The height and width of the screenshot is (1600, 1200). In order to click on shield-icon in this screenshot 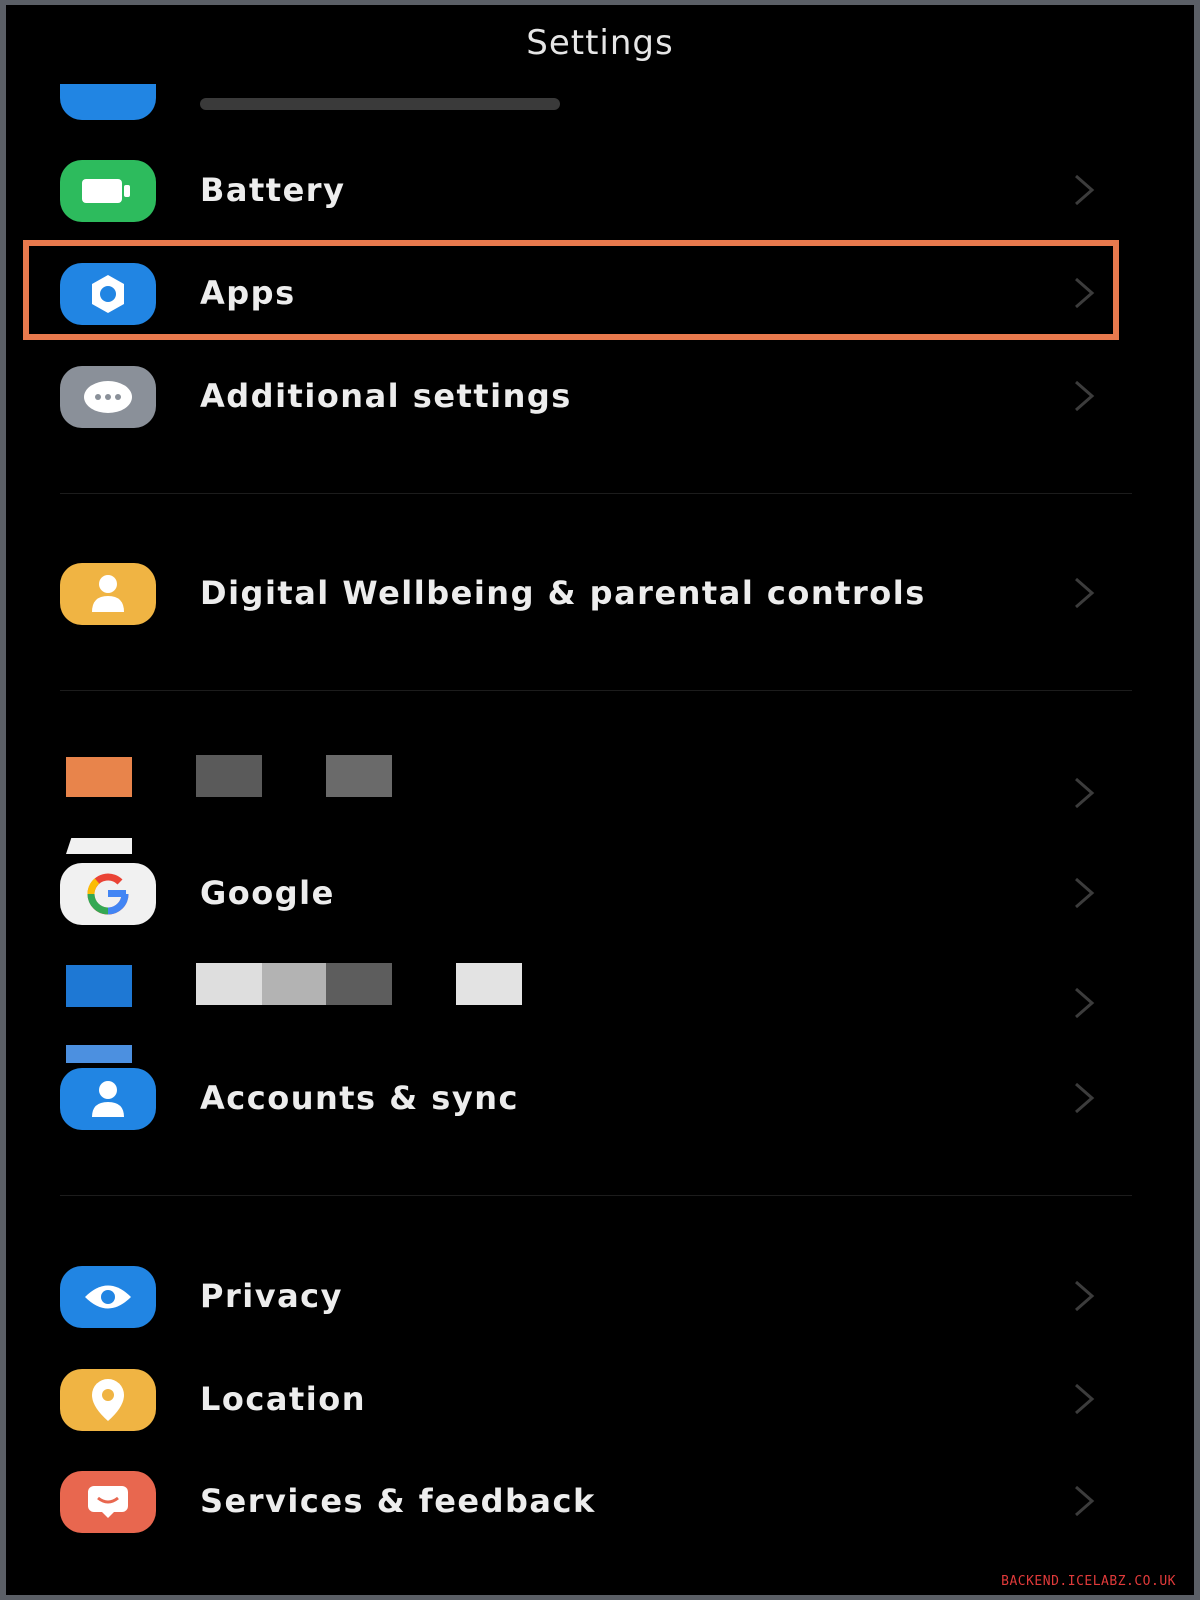, I will do `click(108, 102)`.